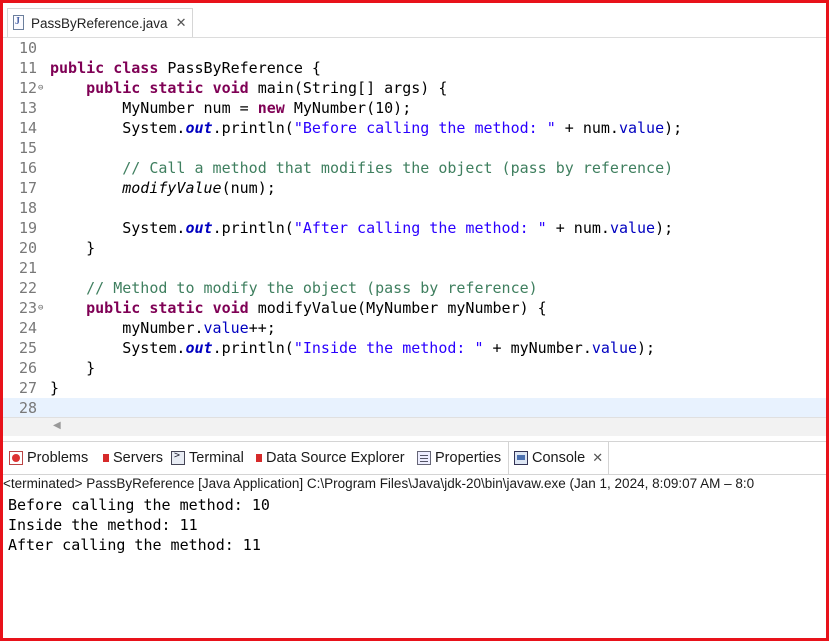 This screenshot has height=641, width=829. I want to click on code-line: 20 }, so click(414, 248).